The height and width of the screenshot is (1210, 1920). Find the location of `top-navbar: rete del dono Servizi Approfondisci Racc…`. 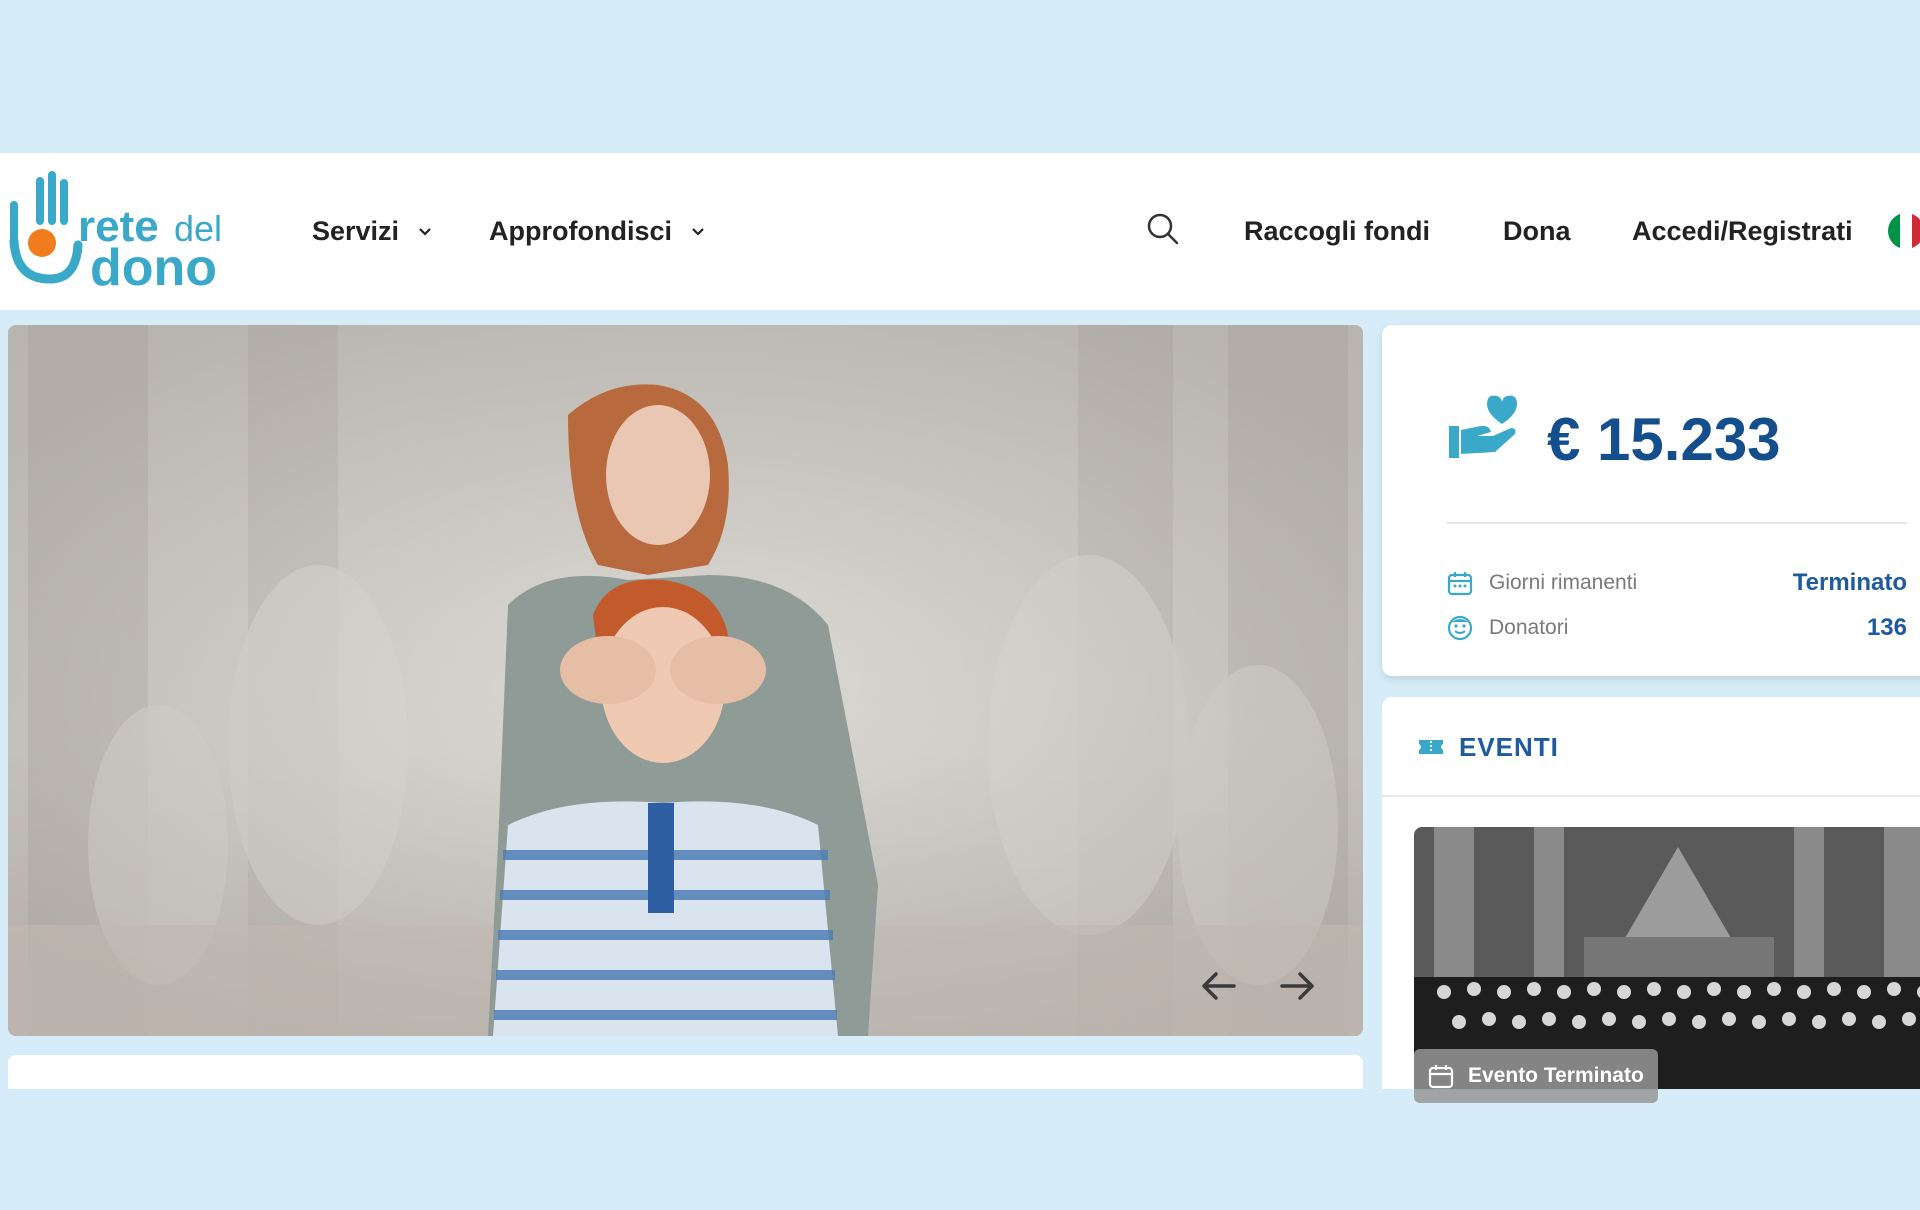

top-navbar: rete del dono Servizi Approfondisci Racc… is located at coordinates (960, 231).